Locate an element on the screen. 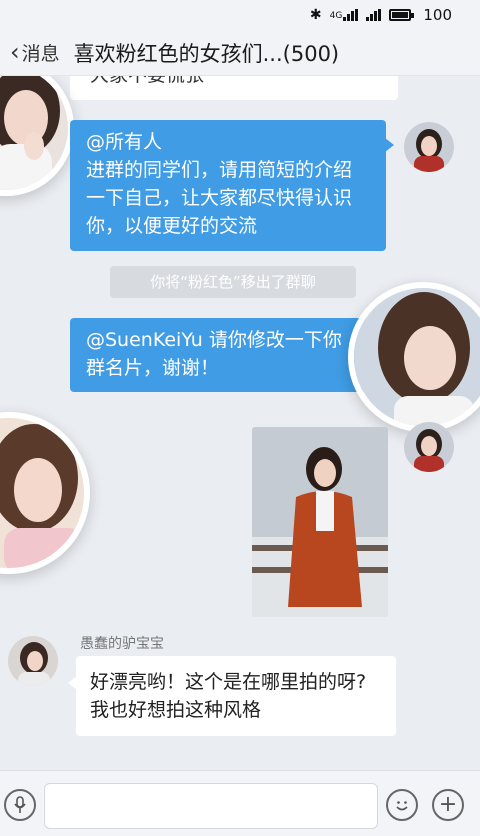  message-line: 群名片，谢谢！ is located at coordinates (153, 368).